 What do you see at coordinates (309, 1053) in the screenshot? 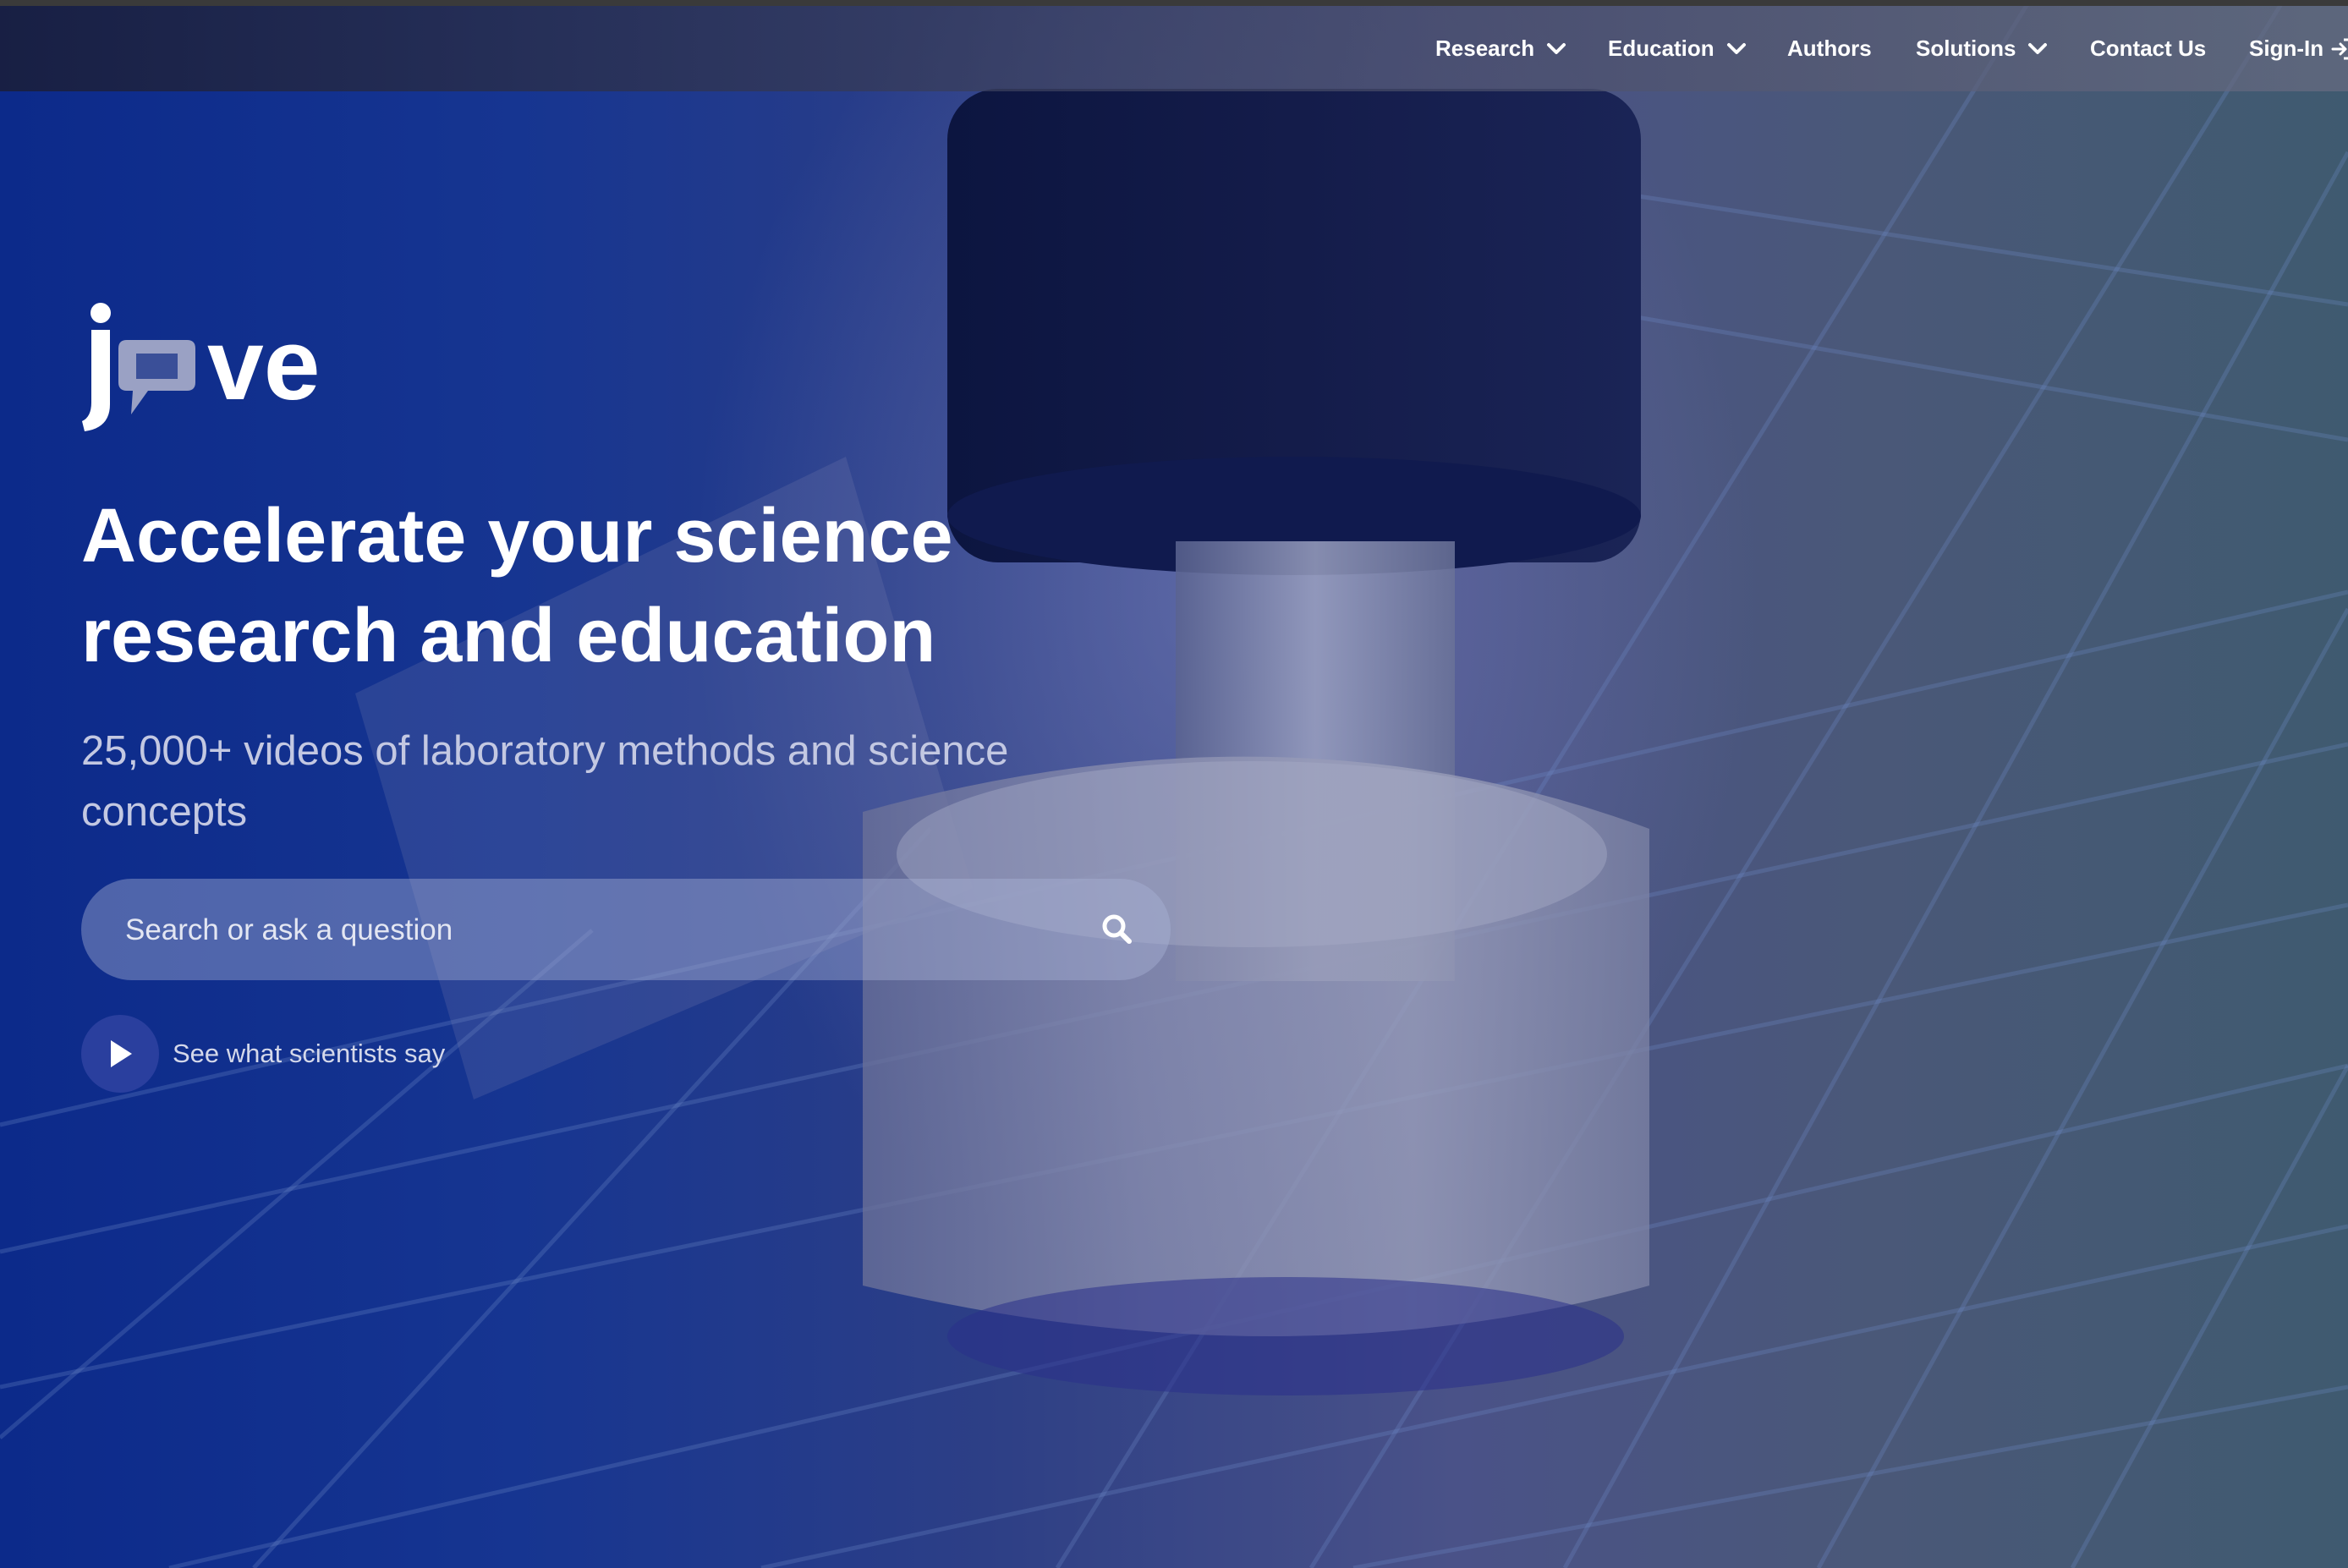
I see `video-cta-label: See what scientists say` at bounding box center [309, 1053].